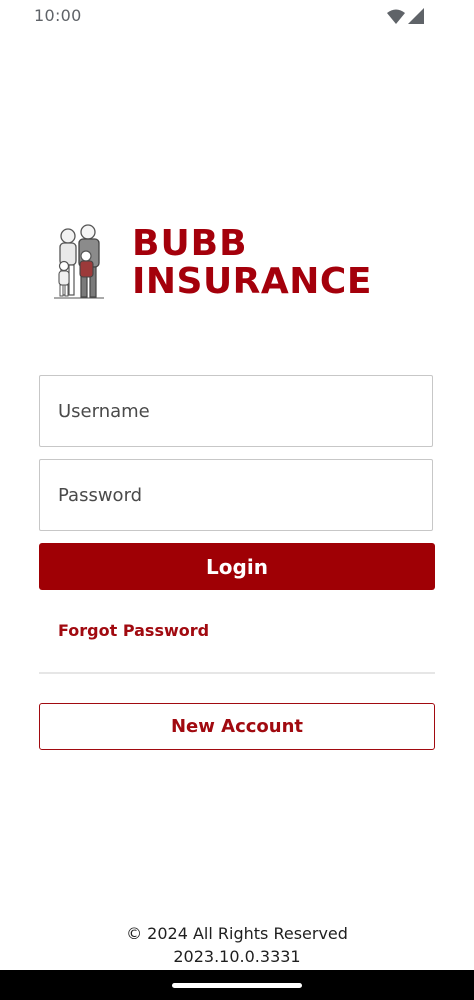 The image size is (474, 1000). Describe the element at coordinates (58, 15) in the screenshot. I see `status-time: 10:00` at that location.